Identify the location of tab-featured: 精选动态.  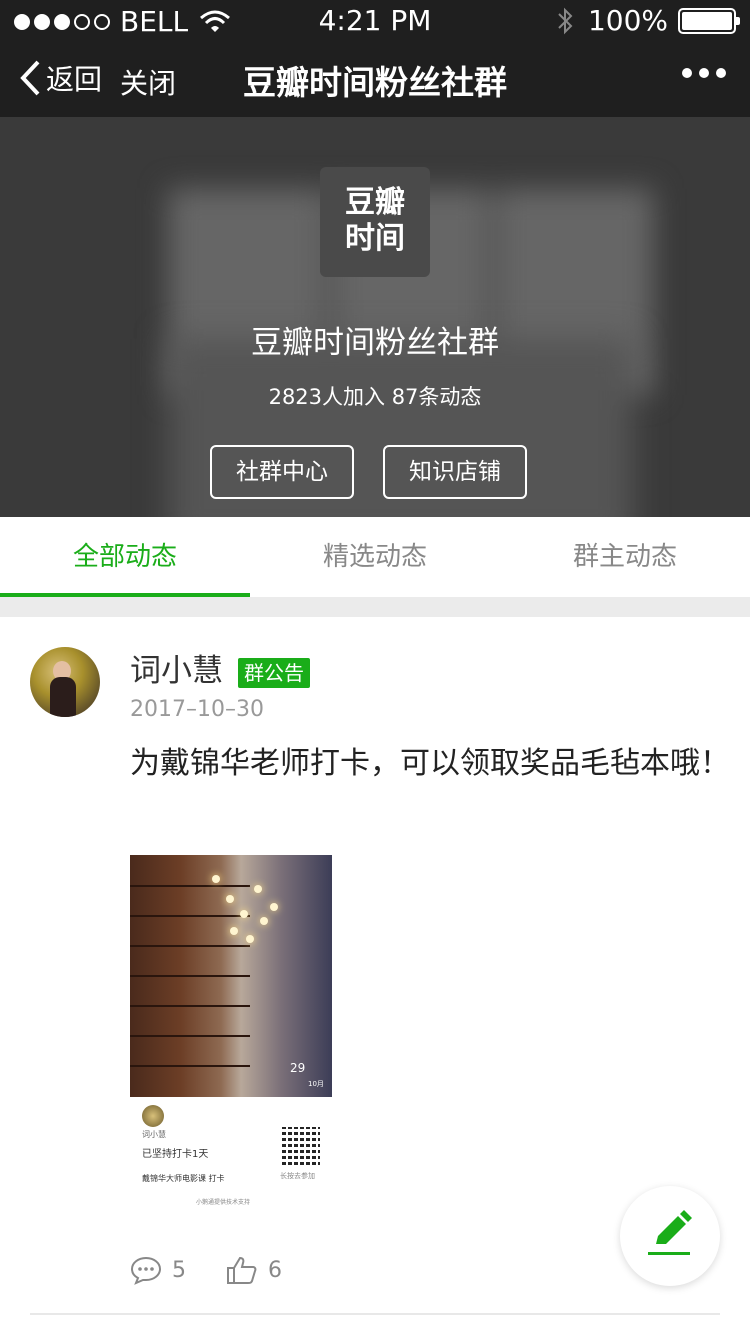
(375, 557).